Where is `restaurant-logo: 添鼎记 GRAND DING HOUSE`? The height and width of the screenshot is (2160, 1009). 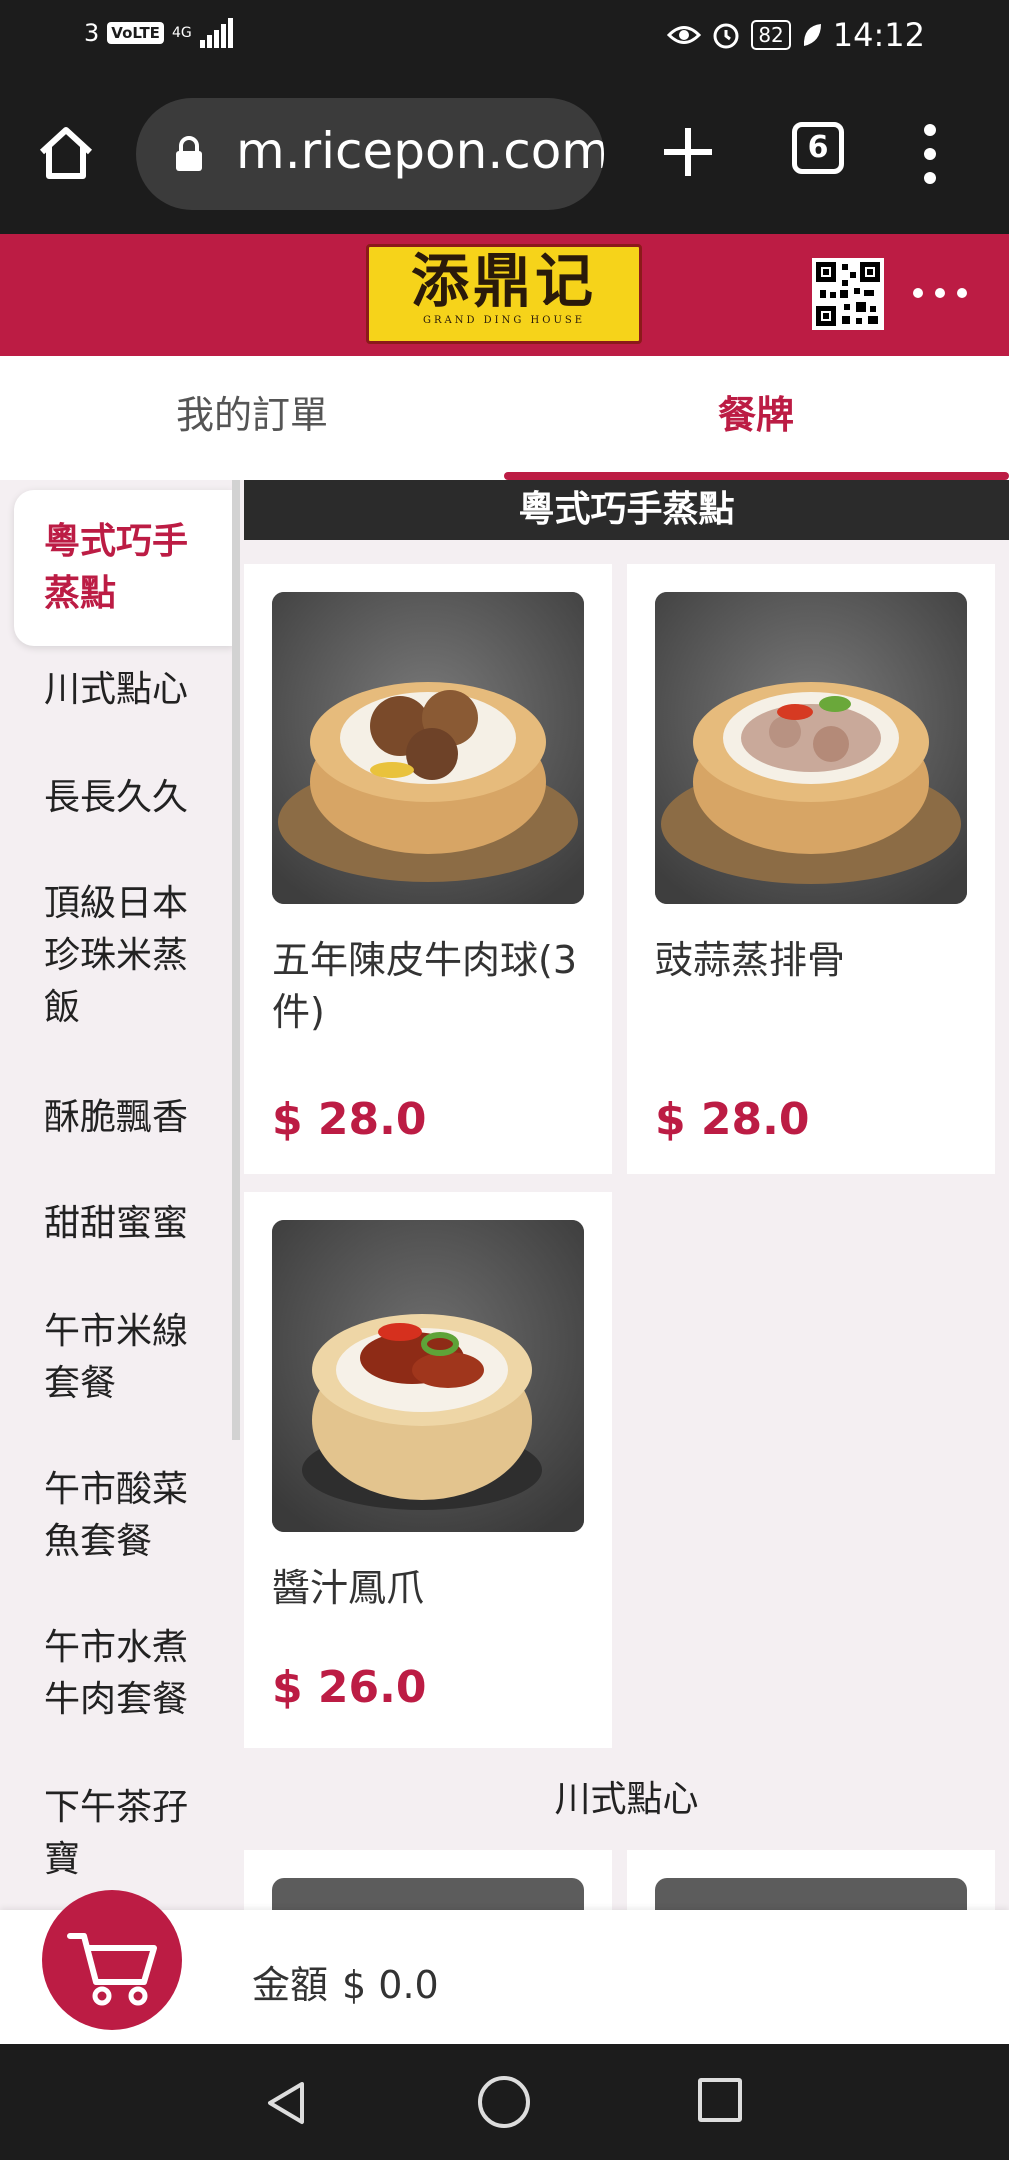 restaurant-logo: 添鼎记 GRAND DING HOUSE is located at coordinates (504, 294).